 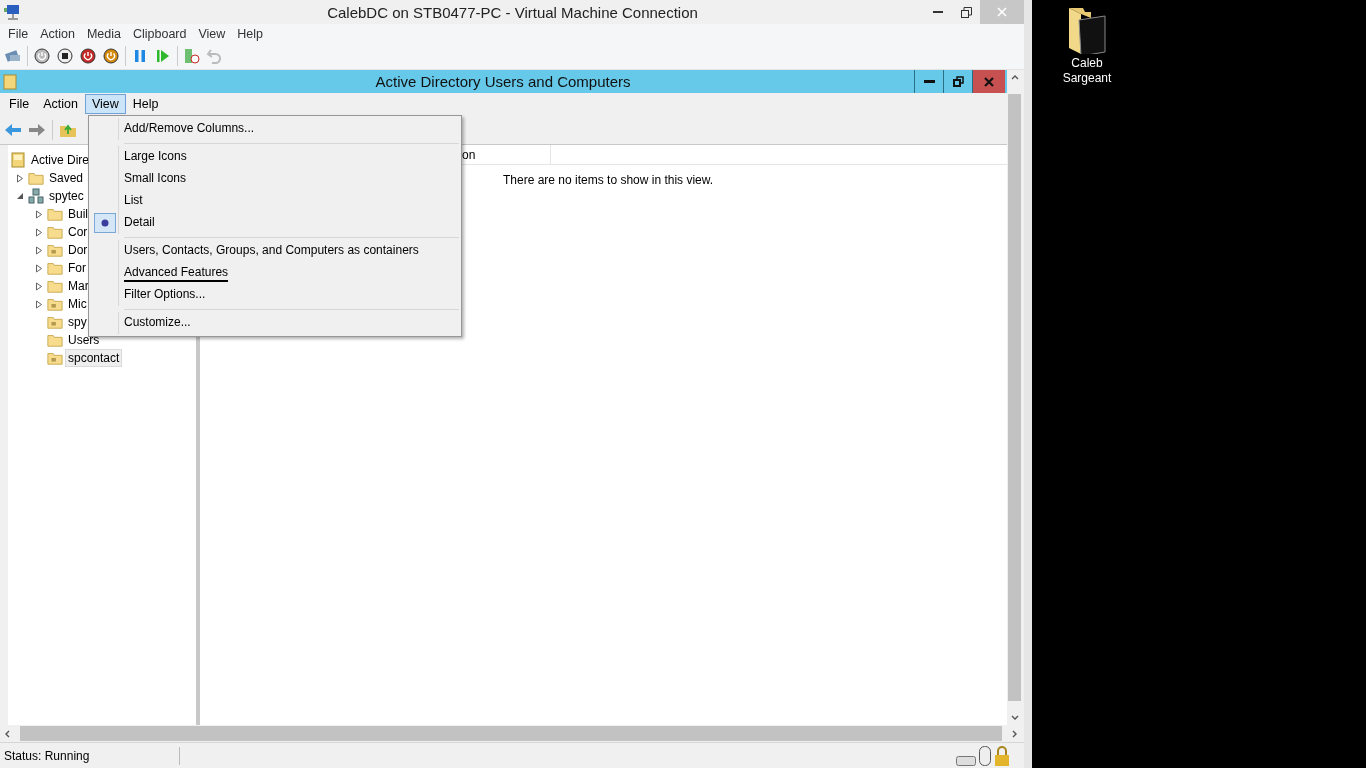 I want to click on scroll-left-icon, so click(x=7, y=733).